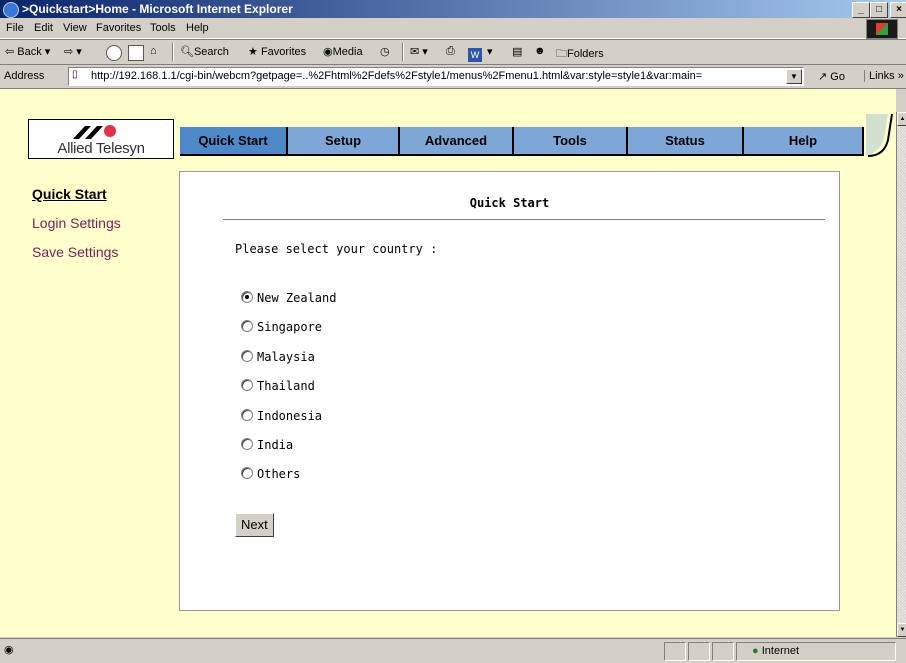 The width and height of the screenshot is (906, 663). What do you see at coordinates (153, 51) in the screenshot?
I see `home-icon: ⌂` at bounding box center [153, 51].